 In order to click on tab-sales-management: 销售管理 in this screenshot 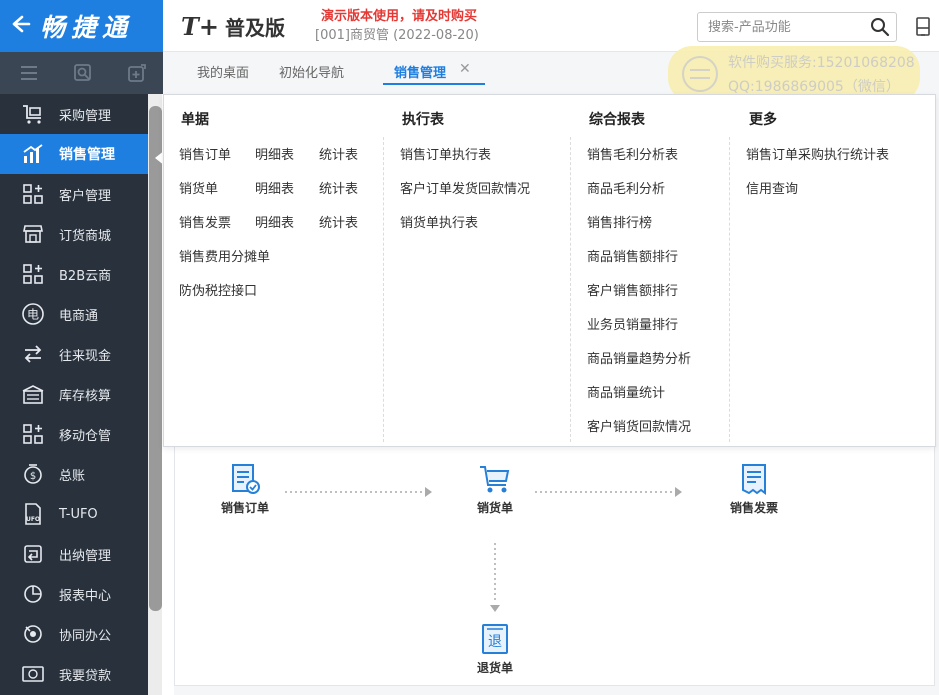, I will do `click(420, 71)`.